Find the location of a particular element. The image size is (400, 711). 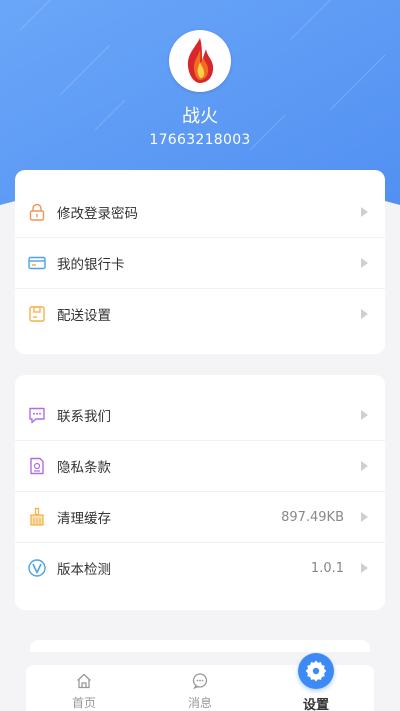

bank-card-icon is located at coordinates (37, 263).